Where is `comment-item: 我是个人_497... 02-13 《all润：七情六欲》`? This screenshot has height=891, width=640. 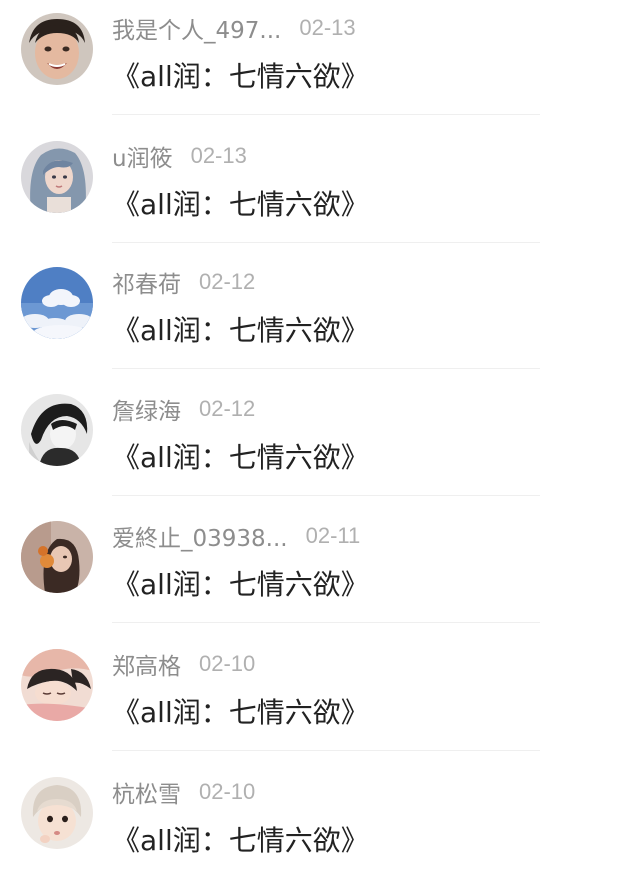 comment-item: 我是个人_497... 02-13 《all润：七情六欲》 is located at coordinates (320, 63).